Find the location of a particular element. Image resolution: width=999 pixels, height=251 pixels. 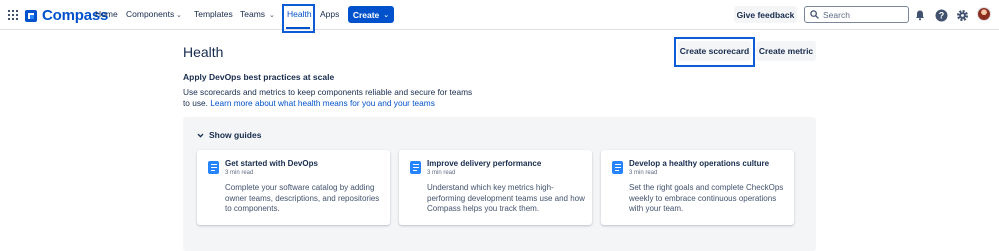

show-guides-toggle: Show guides is located at coordinates (229, 135).